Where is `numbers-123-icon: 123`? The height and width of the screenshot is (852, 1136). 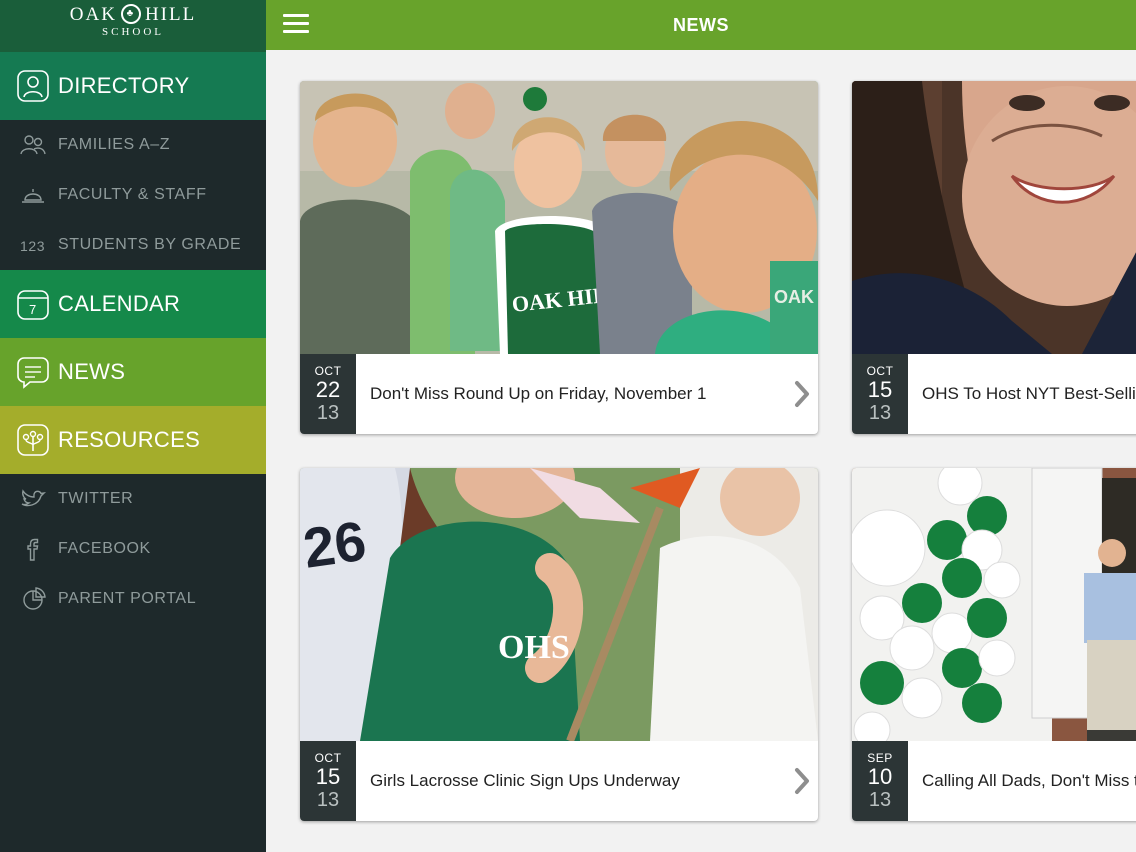
numbers-123-icon: 123 is located at coordinates (33, 245).